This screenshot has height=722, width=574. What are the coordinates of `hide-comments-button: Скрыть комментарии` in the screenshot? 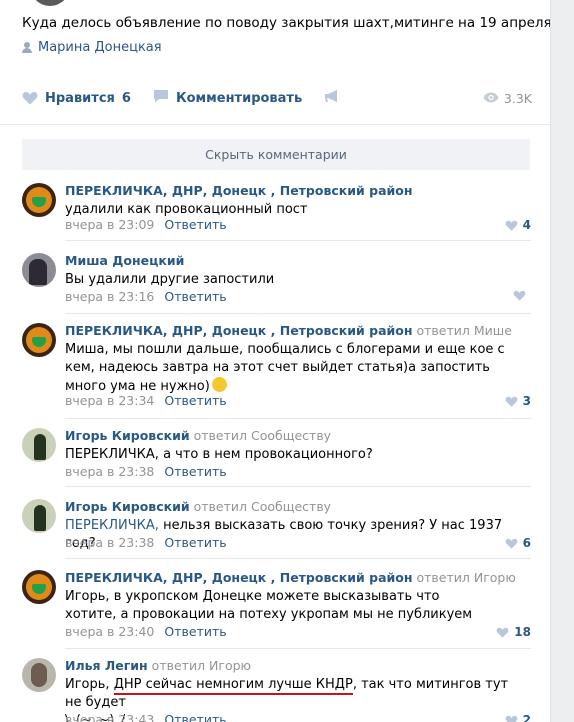 It's located at (276, 154).